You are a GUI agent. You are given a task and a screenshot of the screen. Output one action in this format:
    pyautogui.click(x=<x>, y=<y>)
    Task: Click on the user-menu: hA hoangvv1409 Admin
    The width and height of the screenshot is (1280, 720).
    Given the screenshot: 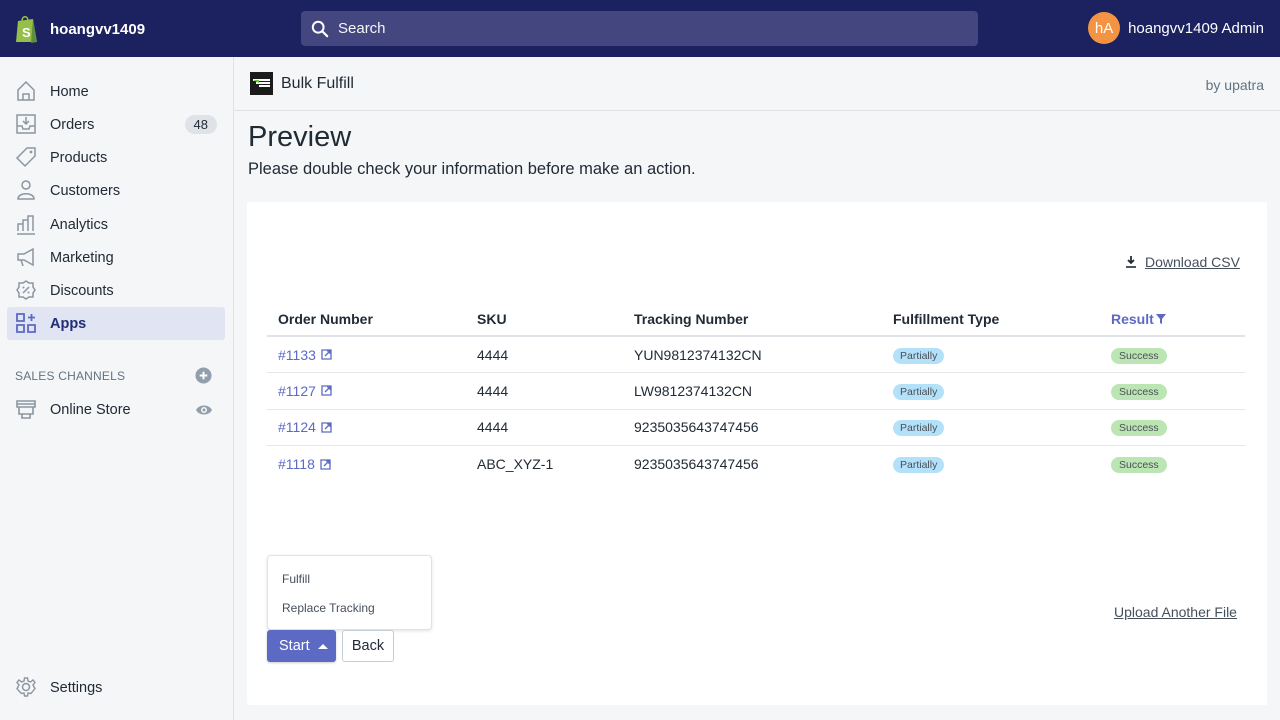 What is the action you would take?
    pyautogui.click(x=1176, y=28)
    